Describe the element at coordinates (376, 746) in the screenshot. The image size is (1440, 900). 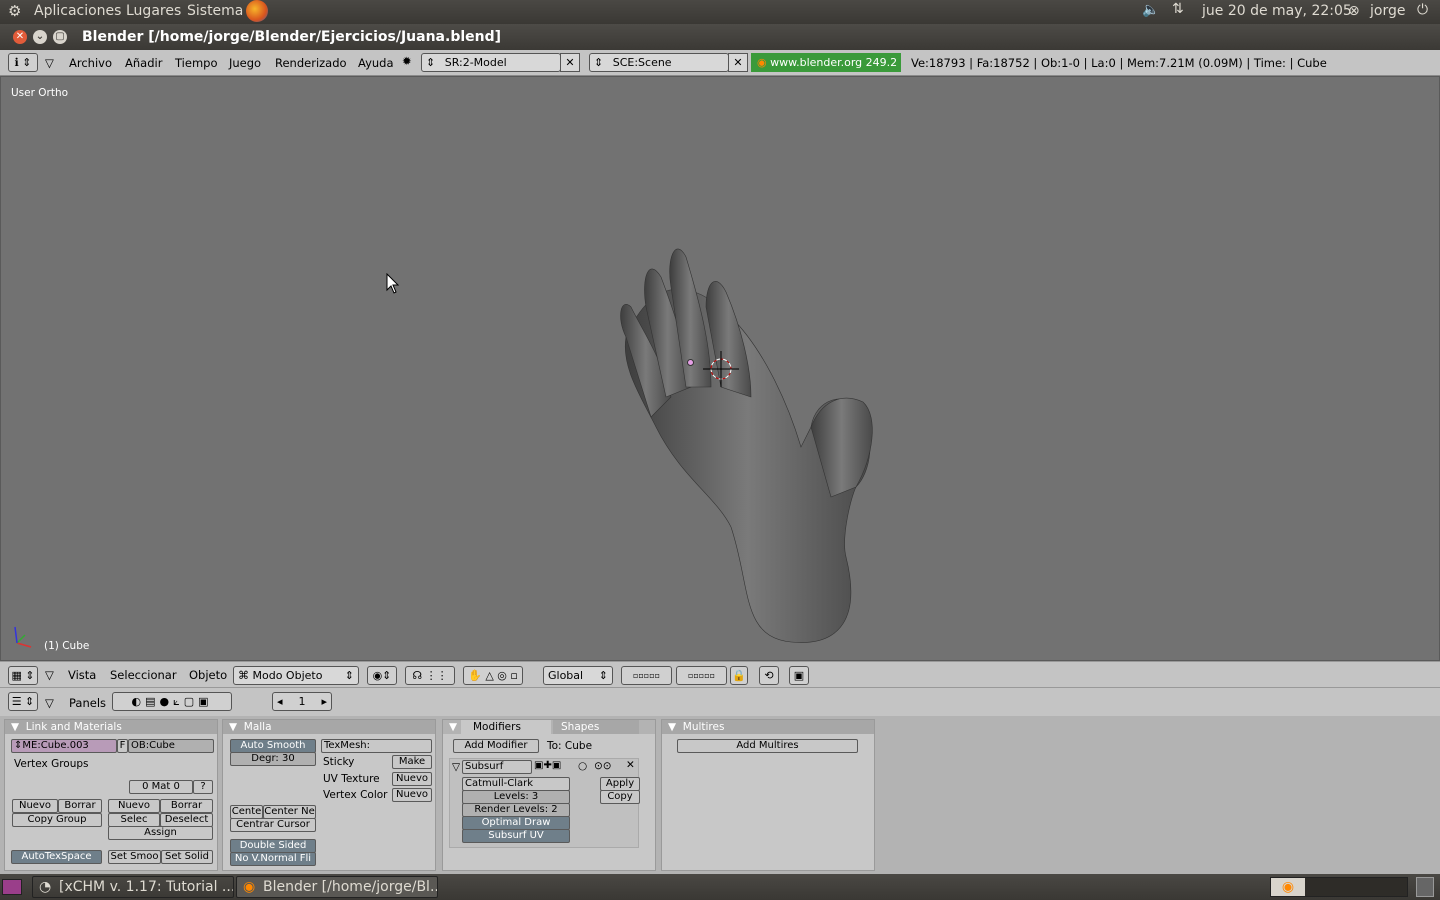
I see `texmesh-field: TexMesh:` at that location.